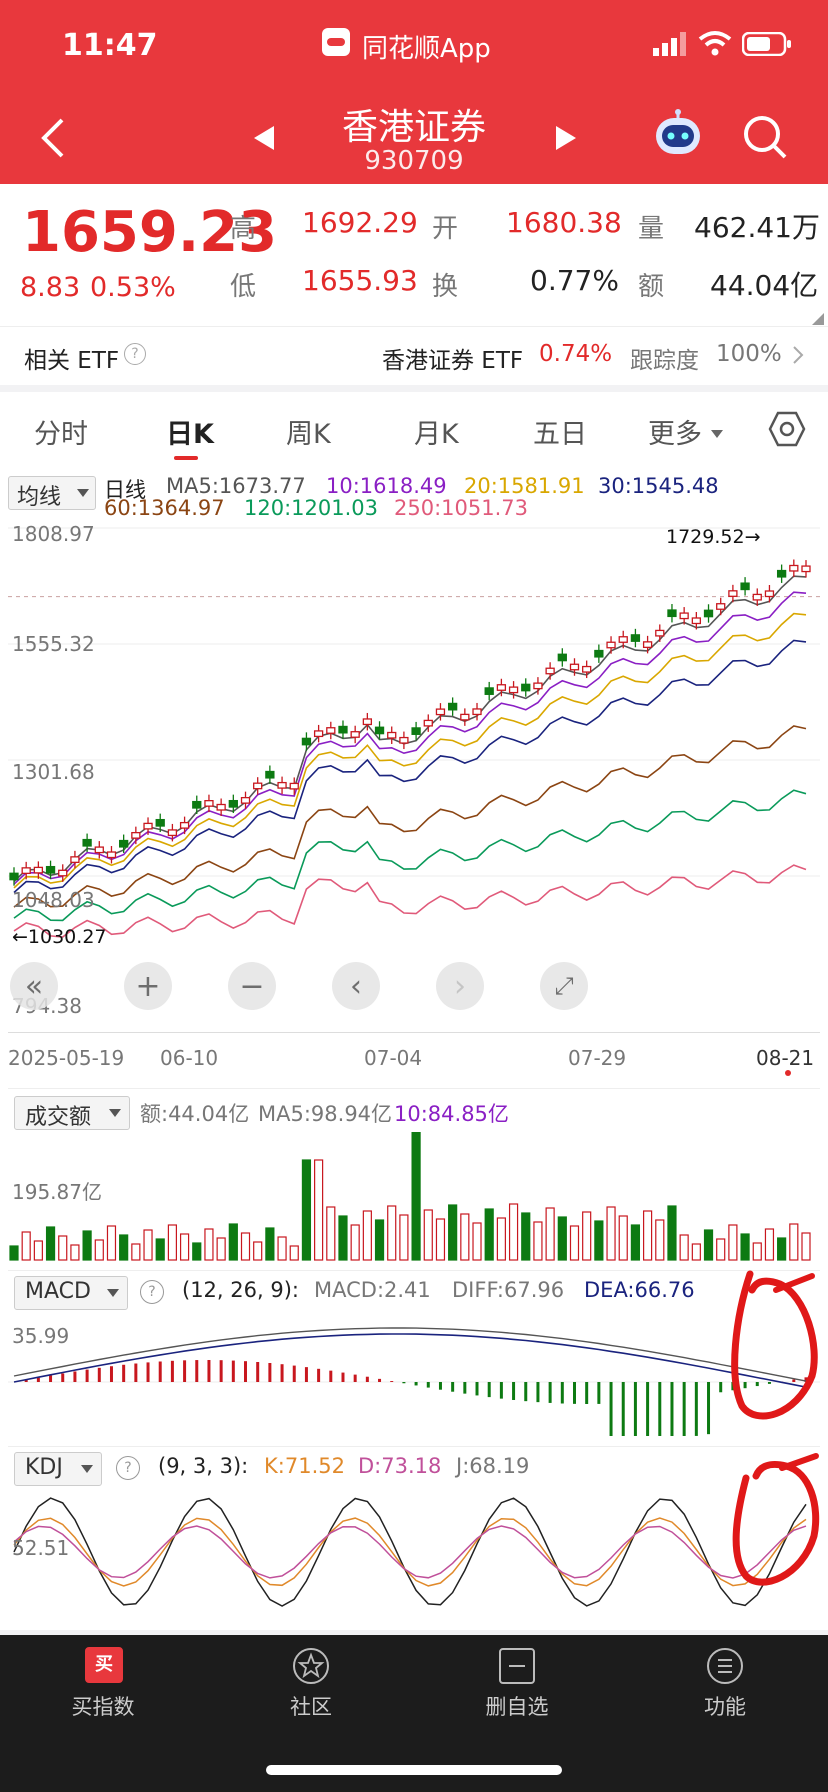 The image size is (828, 1792). I want to click on fullscreen-icon: ⤢, so click(564, 986).